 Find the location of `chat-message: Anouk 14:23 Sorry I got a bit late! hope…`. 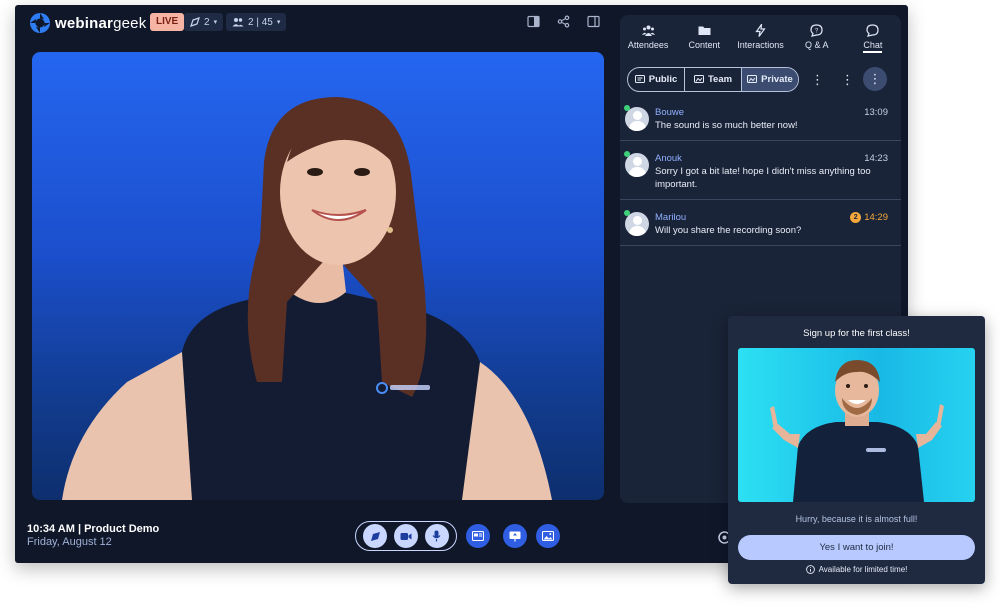

chat-message: Anouk 14:23 Sorry I got a bit late! hope… is located at coordinates (760, 173).